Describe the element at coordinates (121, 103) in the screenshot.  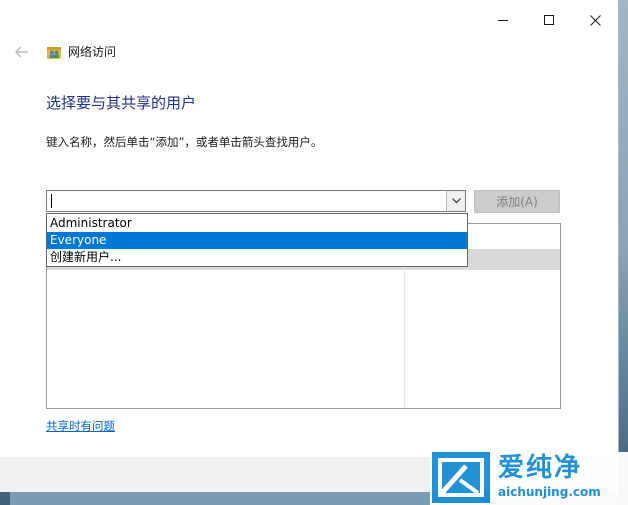
I see `page-heading: 选择要与其共享的用户` at that location.